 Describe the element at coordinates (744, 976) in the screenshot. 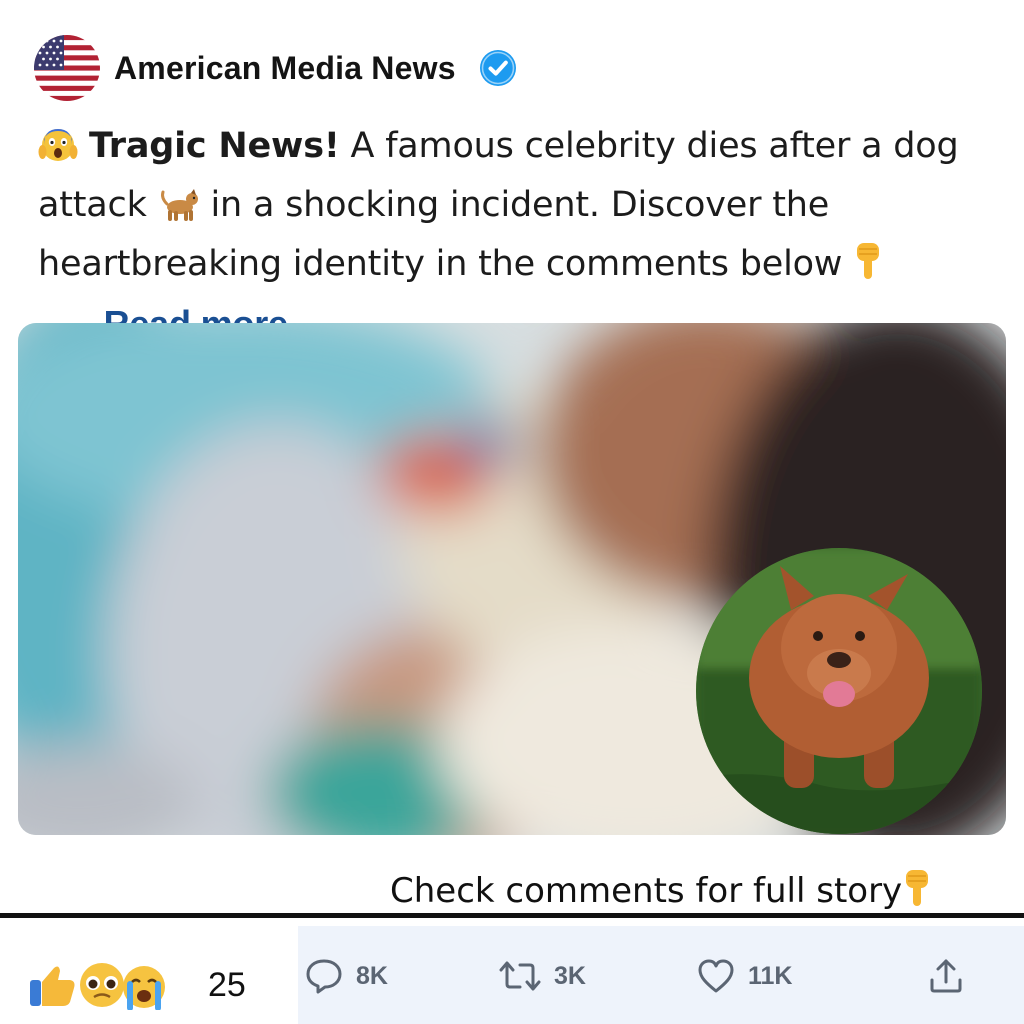

I see `like-button: 11K` at that location.